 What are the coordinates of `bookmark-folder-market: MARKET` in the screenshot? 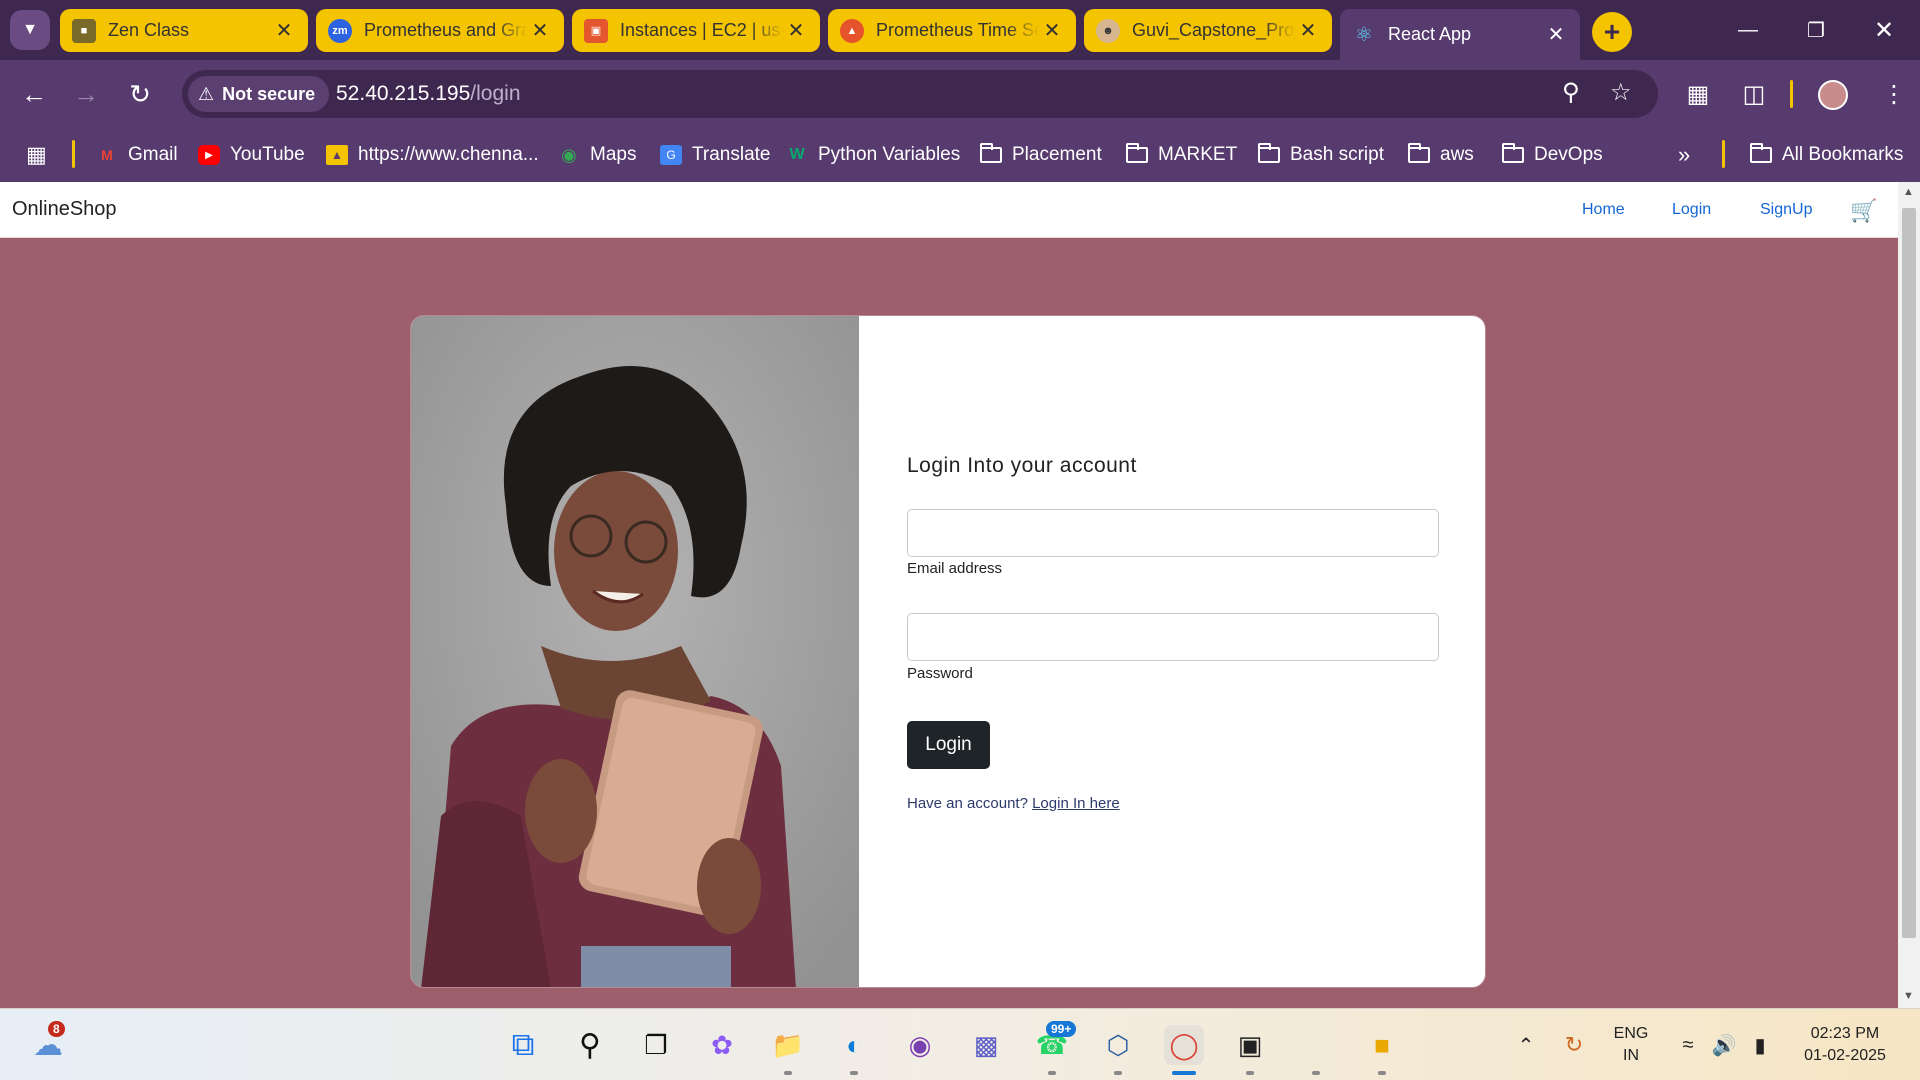 It's located at (1181, 155).